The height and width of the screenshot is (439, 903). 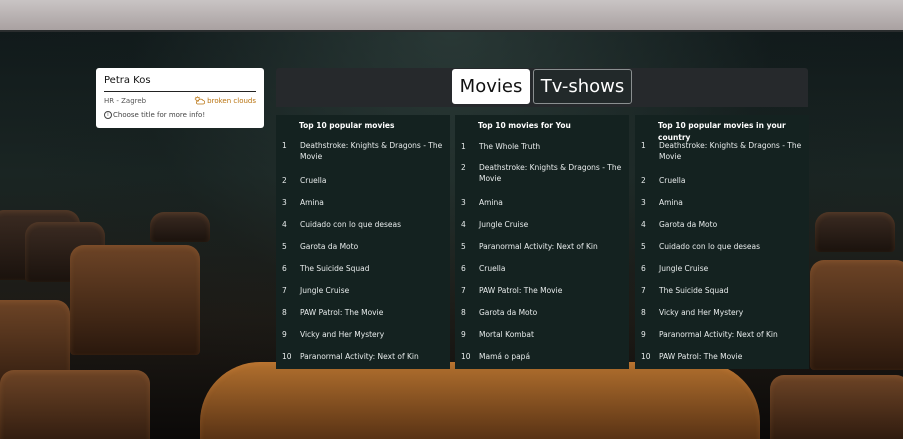 I want to click on movie-title: The Whole Truth, so click(x=554, y=146).